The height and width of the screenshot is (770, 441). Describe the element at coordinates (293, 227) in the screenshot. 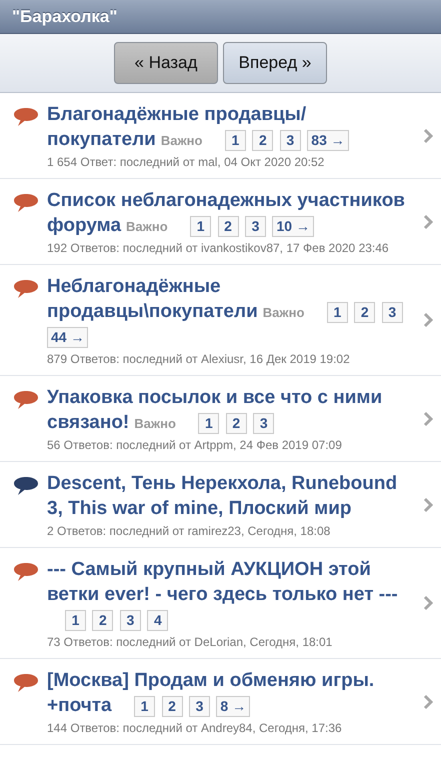

I see `page-link: 10 →` at that location.